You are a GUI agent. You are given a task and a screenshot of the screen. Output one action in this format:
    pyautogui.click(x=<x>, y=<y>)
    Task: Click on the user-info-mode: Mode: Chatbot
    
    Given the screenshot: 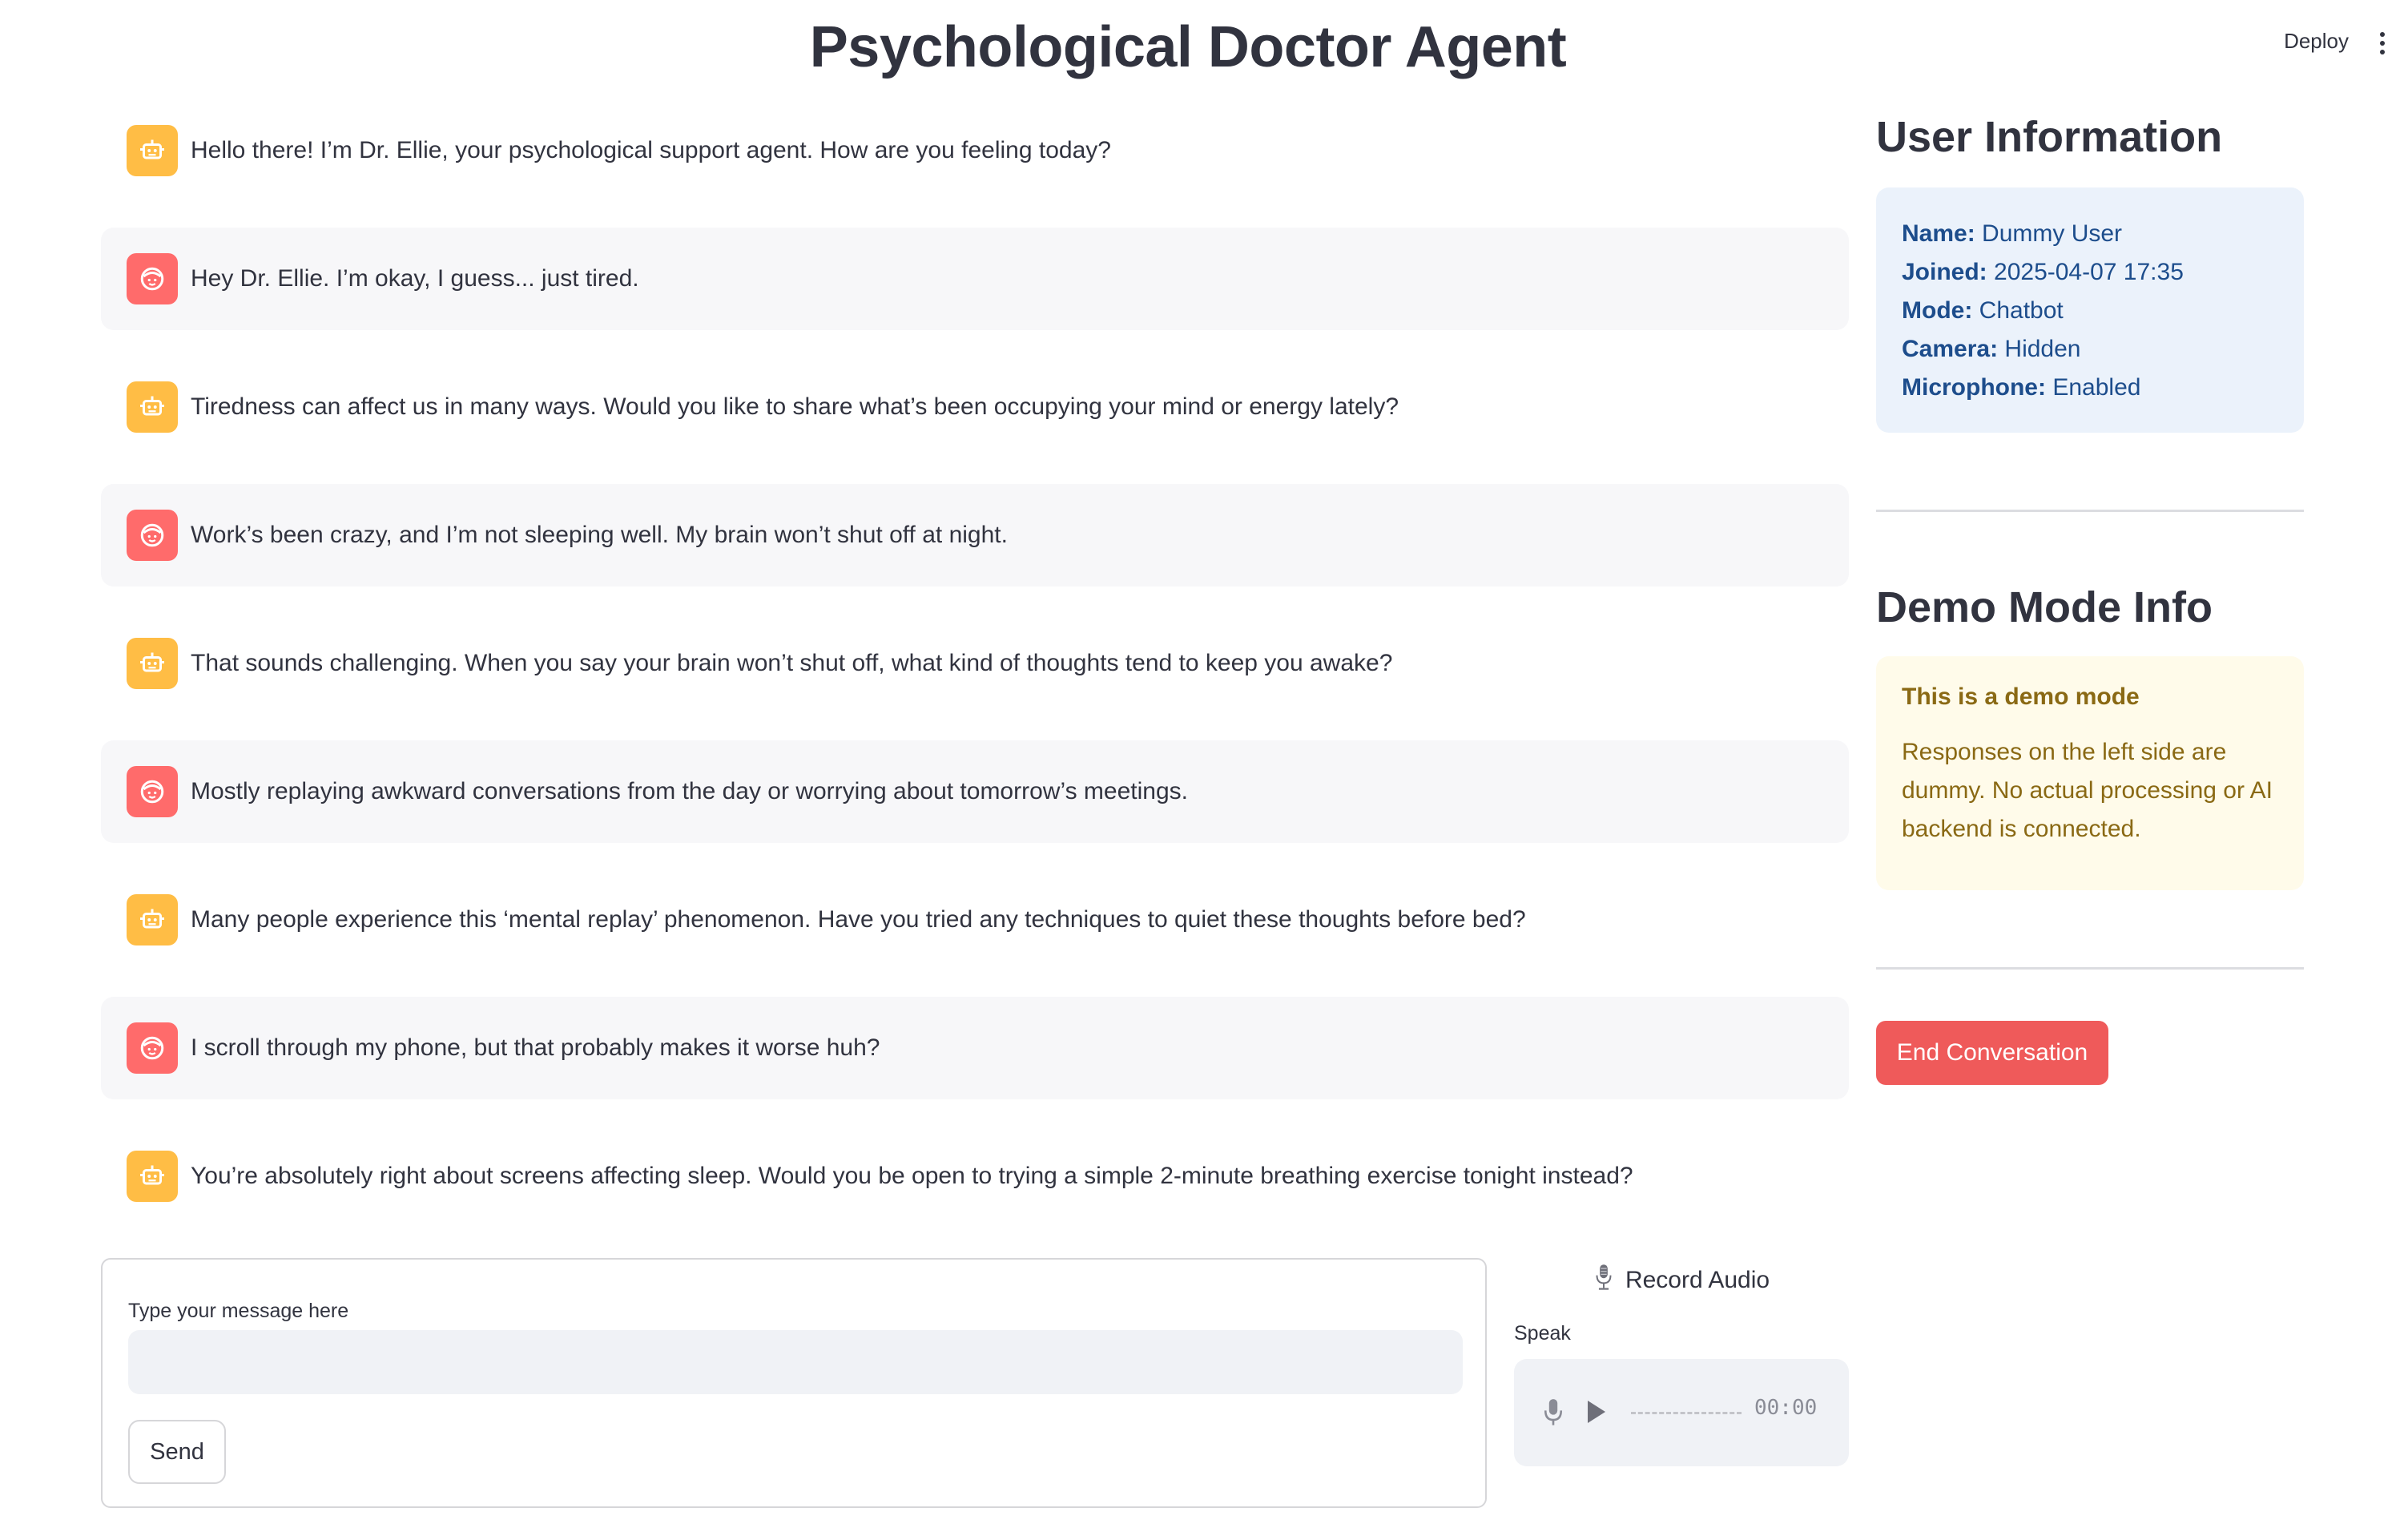 What is the action you would take?
    pyautogui.click(x=1983, y=310)
    